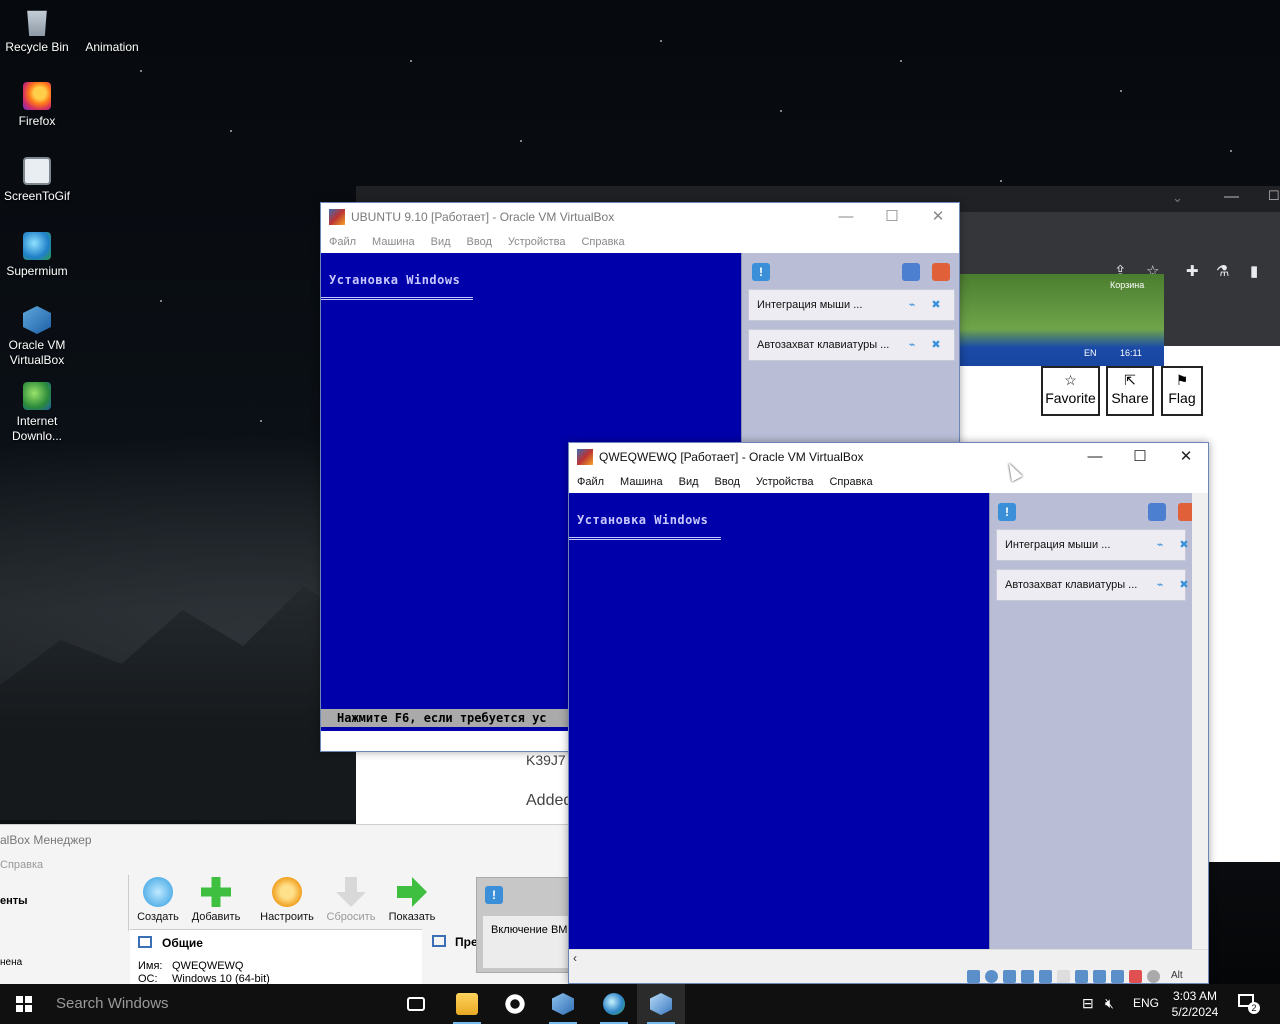  I want to click on vm-qwe-screen: Установка Windows, so click(779, 721).